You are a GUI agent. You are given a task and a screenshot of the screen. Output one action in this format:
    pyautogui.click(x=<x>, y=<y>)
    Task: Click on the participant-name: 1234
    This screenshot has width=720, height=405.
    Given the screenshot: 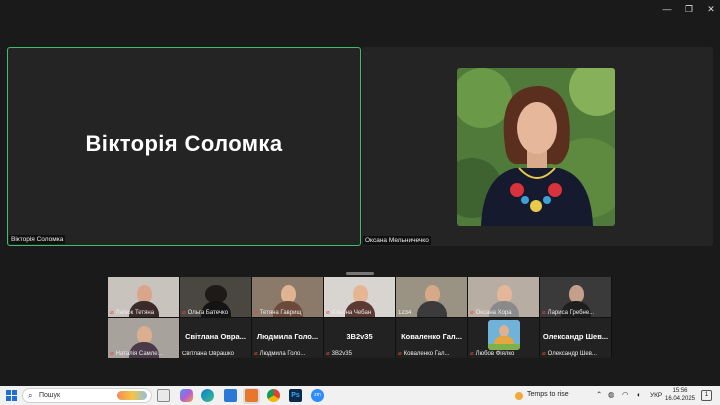 What is the action you would take?
    pyautogui.click(x=405, y=313)
    